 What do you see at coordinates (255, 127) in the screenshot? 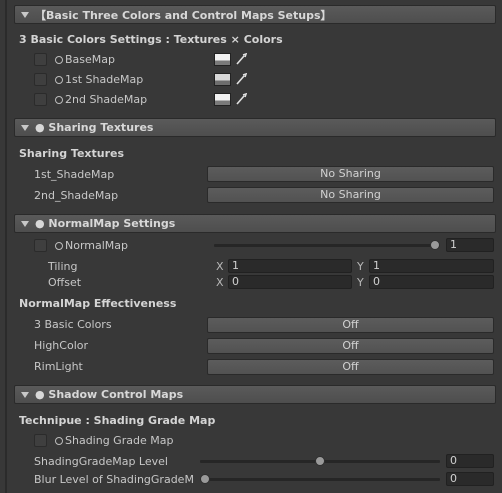
I see `foldout-sharing-textures: ● Sharing Textures` at bounding box center [255, 127].